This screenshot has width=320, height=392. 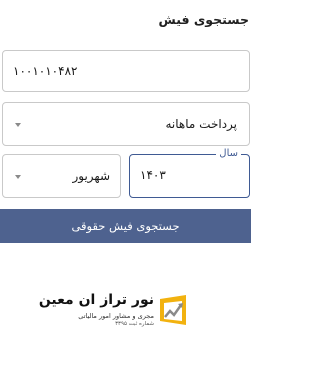 What do you see at coordinates (91, 176) in the screenshot?
I see `month-value: شهریور` at bounding box center [91, 176].